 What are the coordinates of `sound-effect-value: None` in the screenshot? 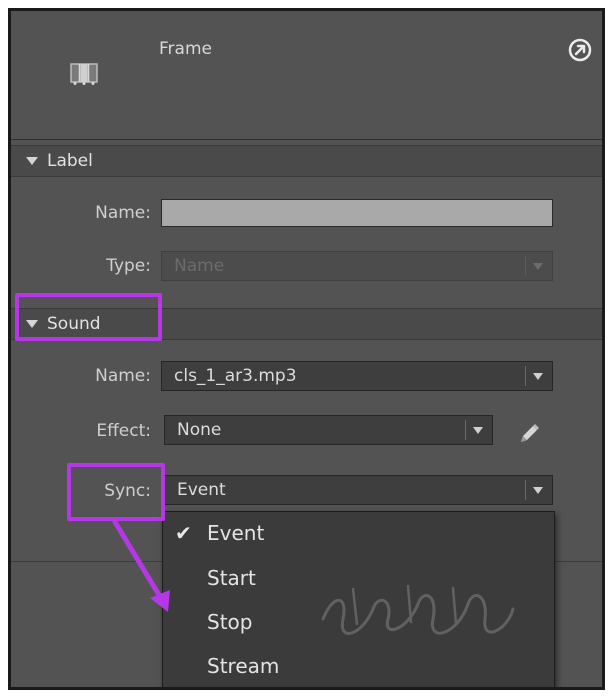 It's located at (199, 430).